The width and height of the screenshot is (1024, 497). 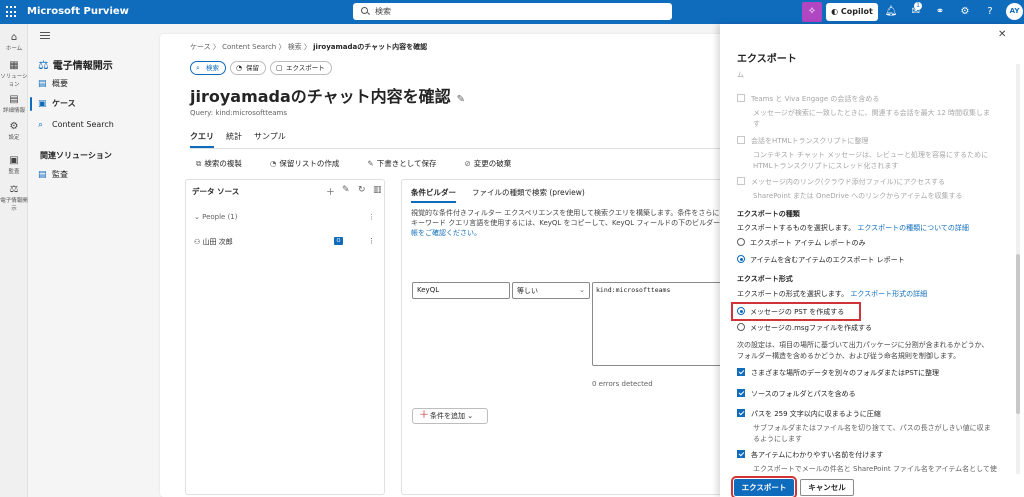 What do you see at coordinates (852, 12) in the screenshot?
I see `copilot-button: ◐ Copilot` at bounding box center [852, 12].